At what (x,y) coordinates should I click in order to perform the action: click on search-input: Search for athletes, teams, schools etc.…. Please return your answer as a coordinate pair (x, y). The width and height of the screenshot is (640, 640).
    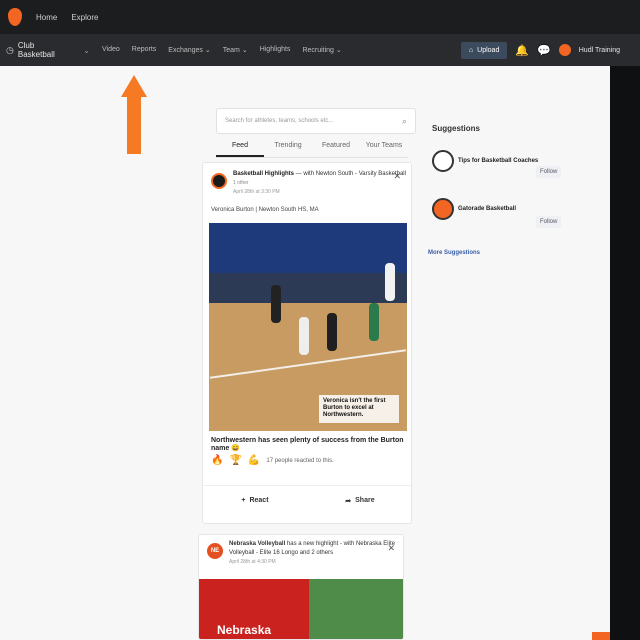
    Looking at the image, I should click on (316, 121).